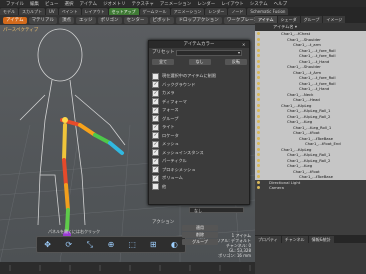  I want to click on checkbox-row: 現在選択中のアイテムに制限, so click(199, 76).